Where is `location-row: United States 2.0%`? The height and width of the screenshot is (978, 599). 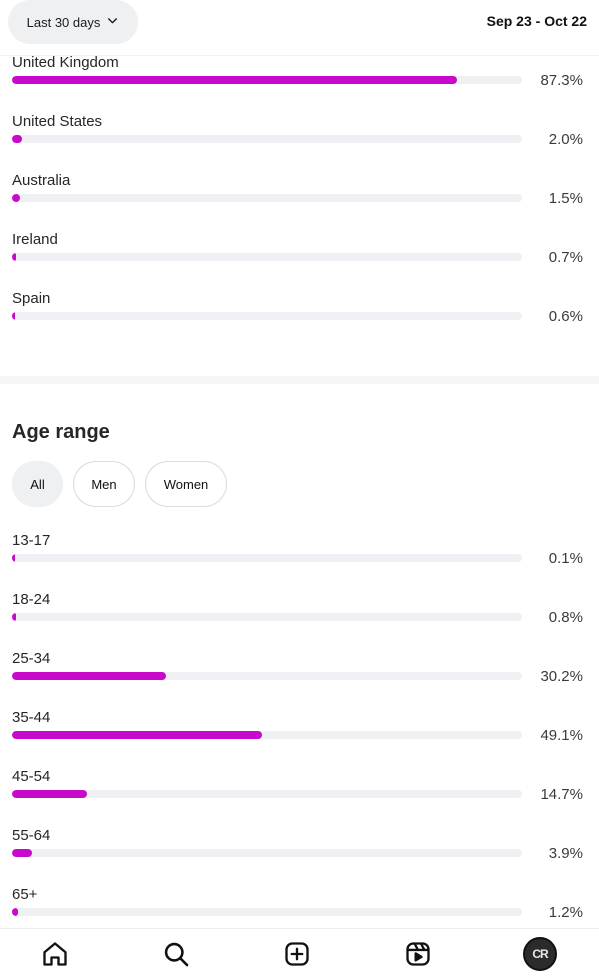 location-row: United States 2.0% is located at coordinates (299, 133).